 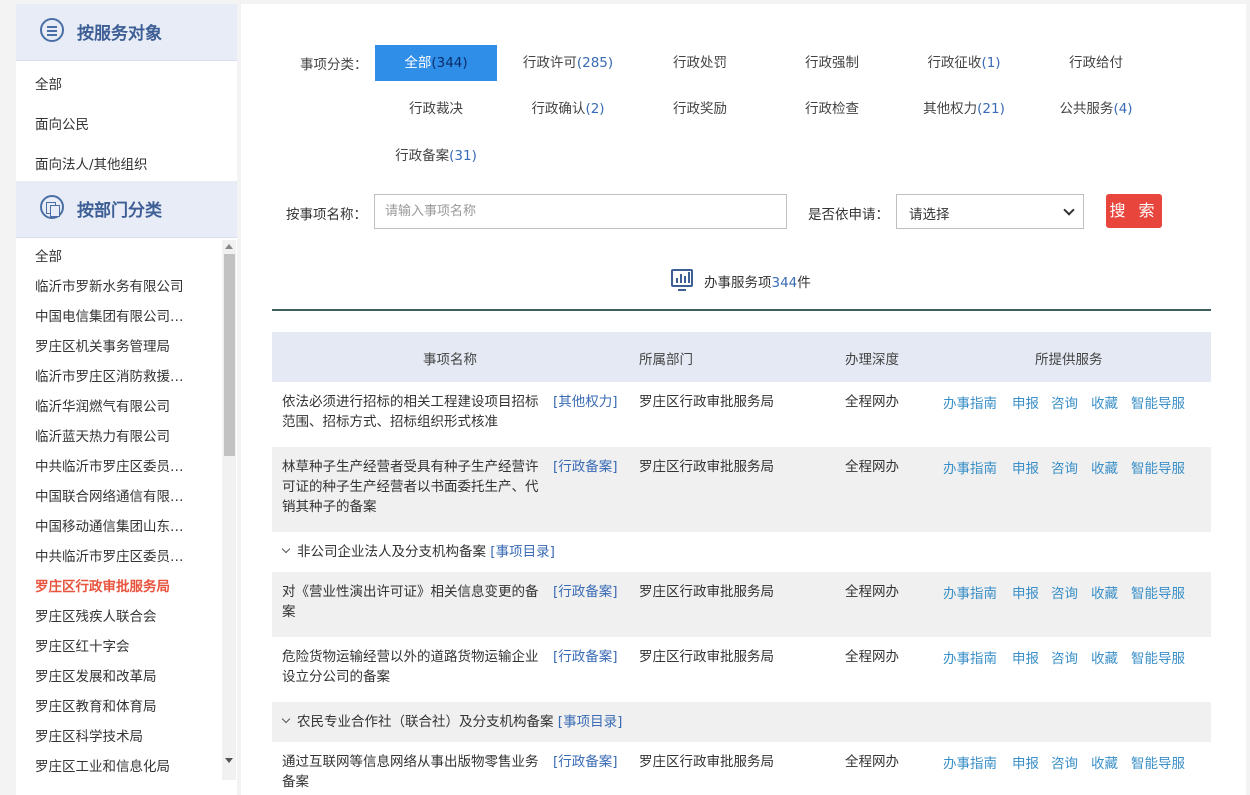 What do you see at coordinates (700, 63) in the screenshot?
I see `category-admin-penalty: 行政处罚` at bounding box center [700, 63].